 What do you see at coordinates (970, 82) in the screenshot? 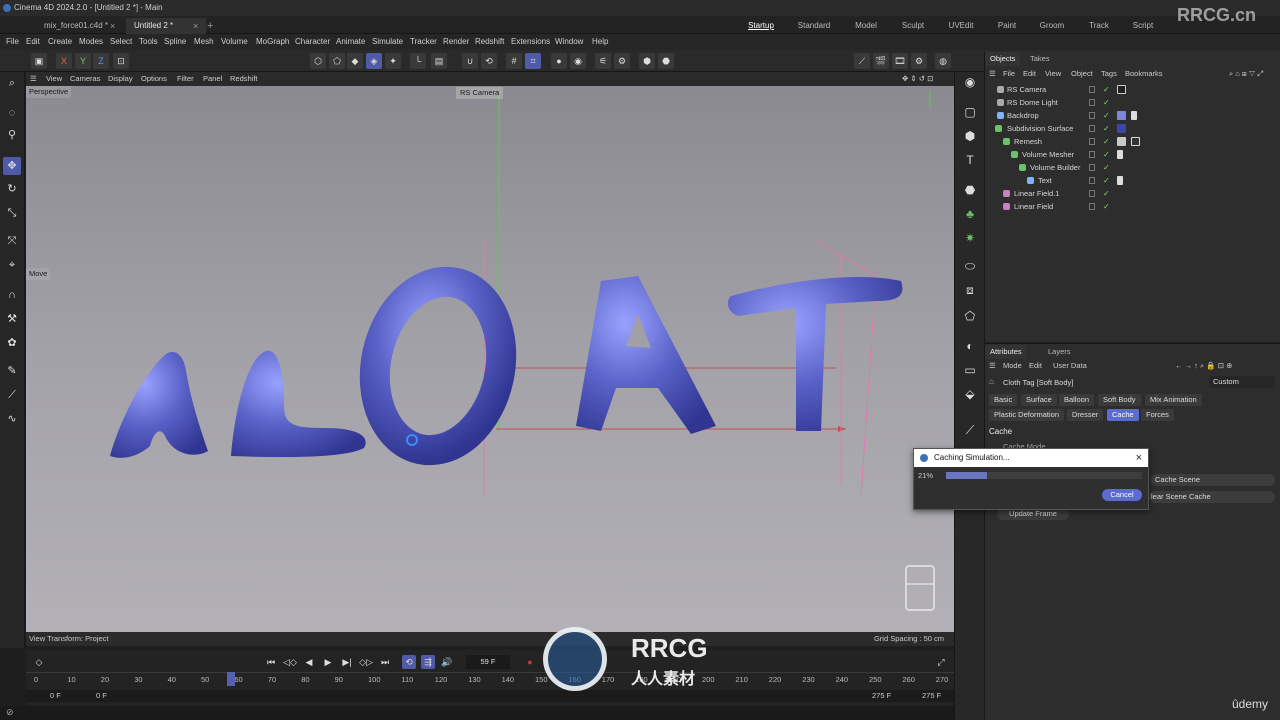
I see `camera-object-icon: ◉` at bounding box center [970, 82].